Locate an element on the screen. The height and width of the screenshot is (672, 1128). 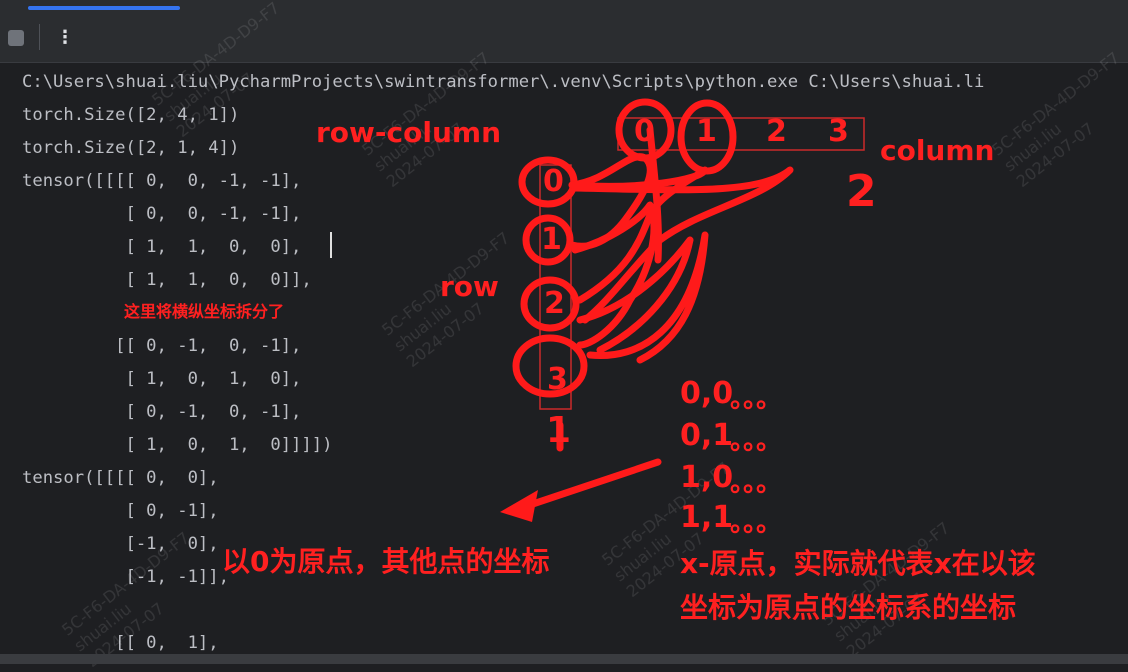
annotation-two: 2 is located at coordinates (861, 191).